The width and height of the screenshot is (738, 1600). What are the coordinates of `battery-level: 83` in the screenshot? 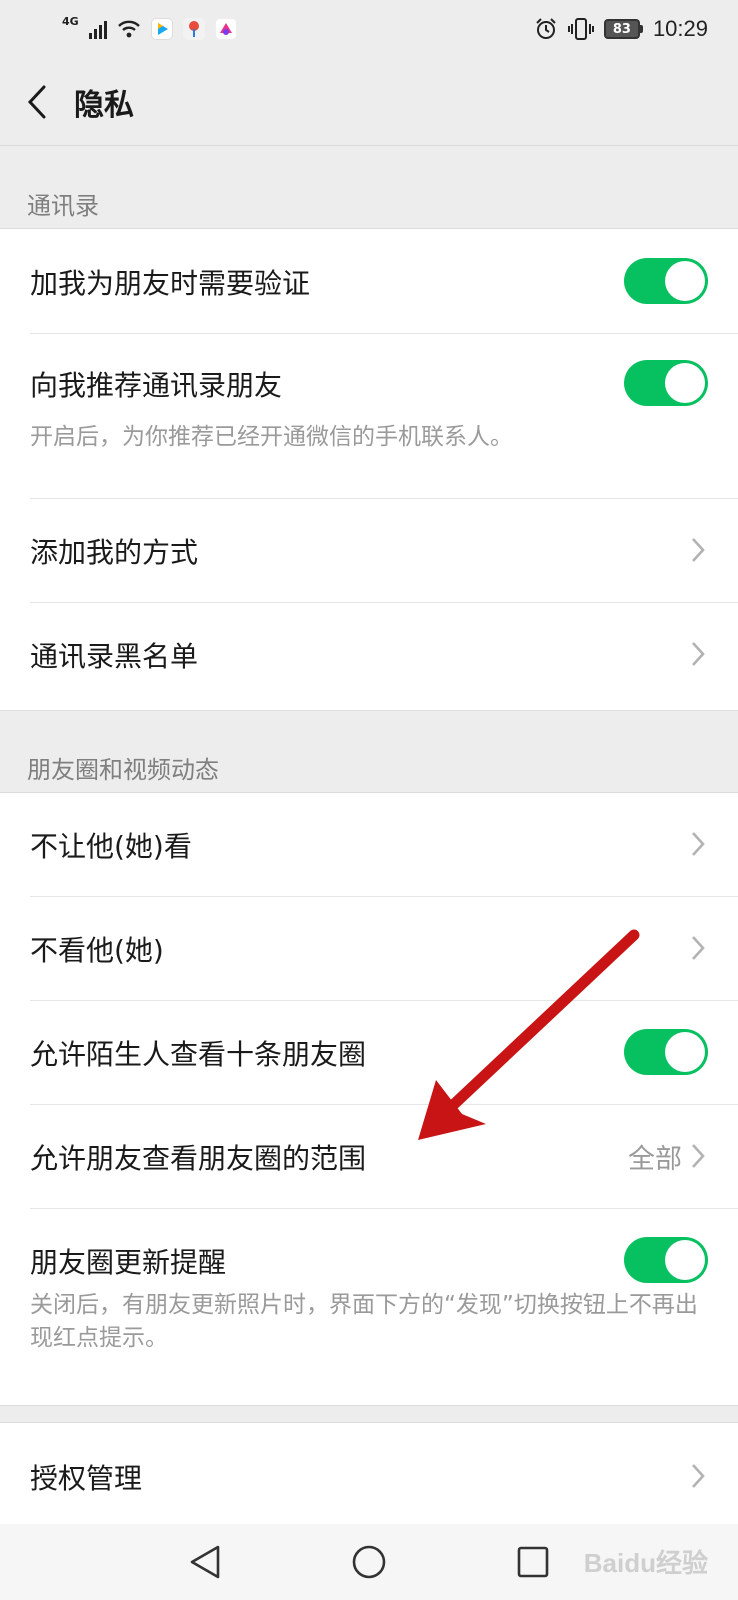 It's located at (621, 29).